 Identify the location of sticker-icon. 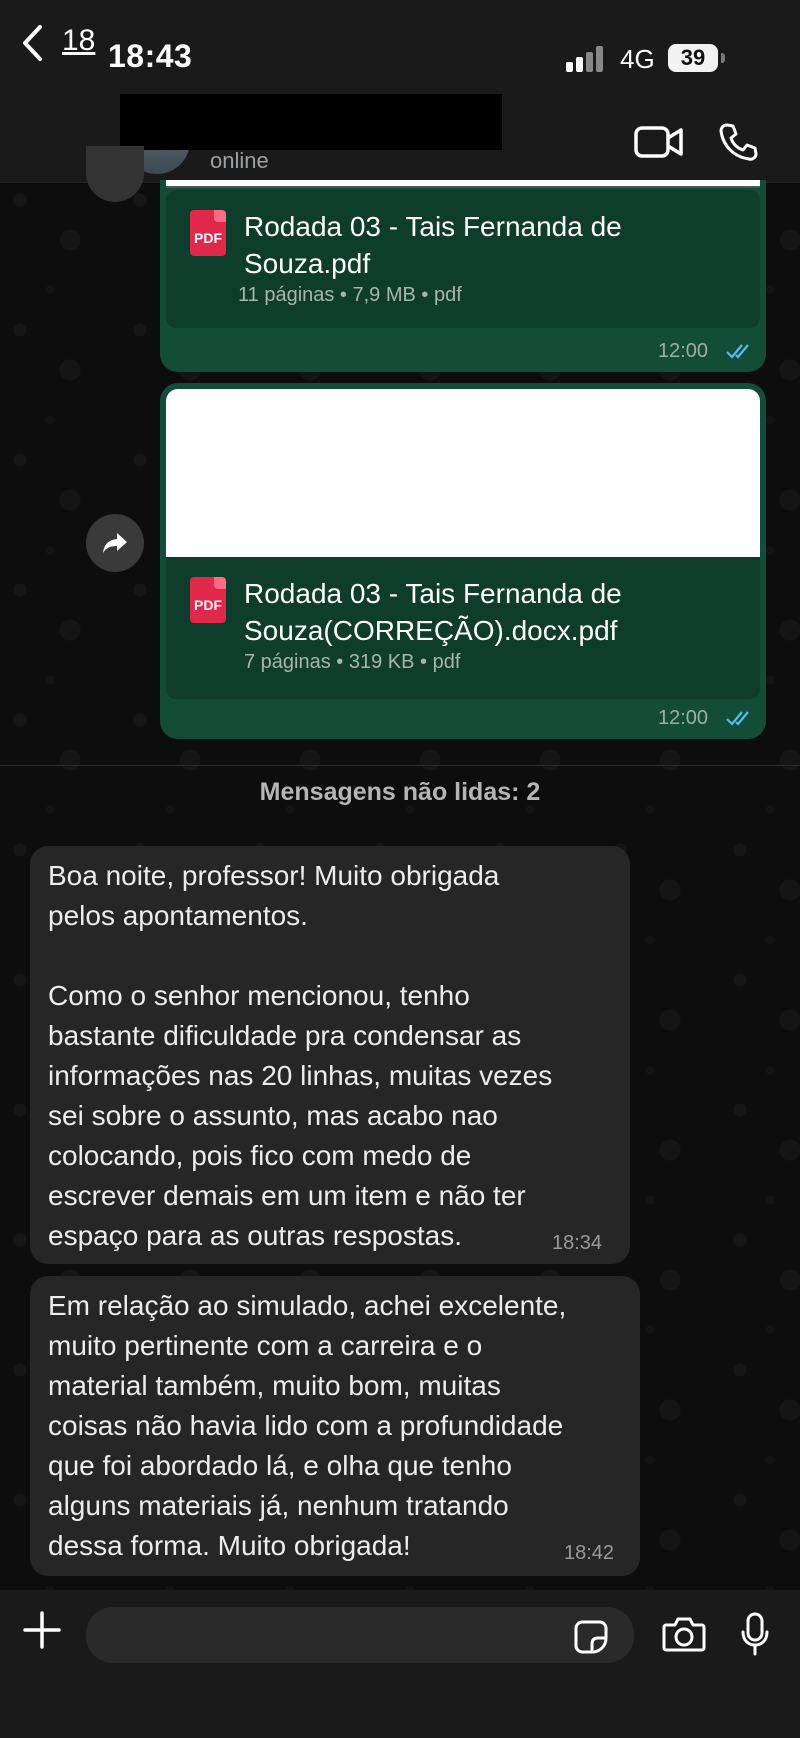
(591, 1637).